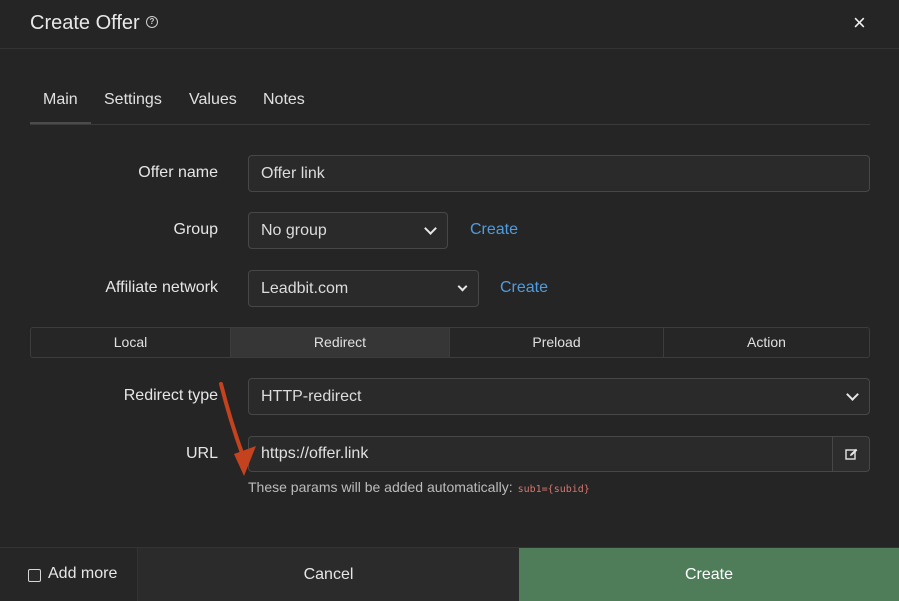 This screenshot has width=899, height=601. I want to click on hint-param-code: sub1={subid}, so click(553, 489).